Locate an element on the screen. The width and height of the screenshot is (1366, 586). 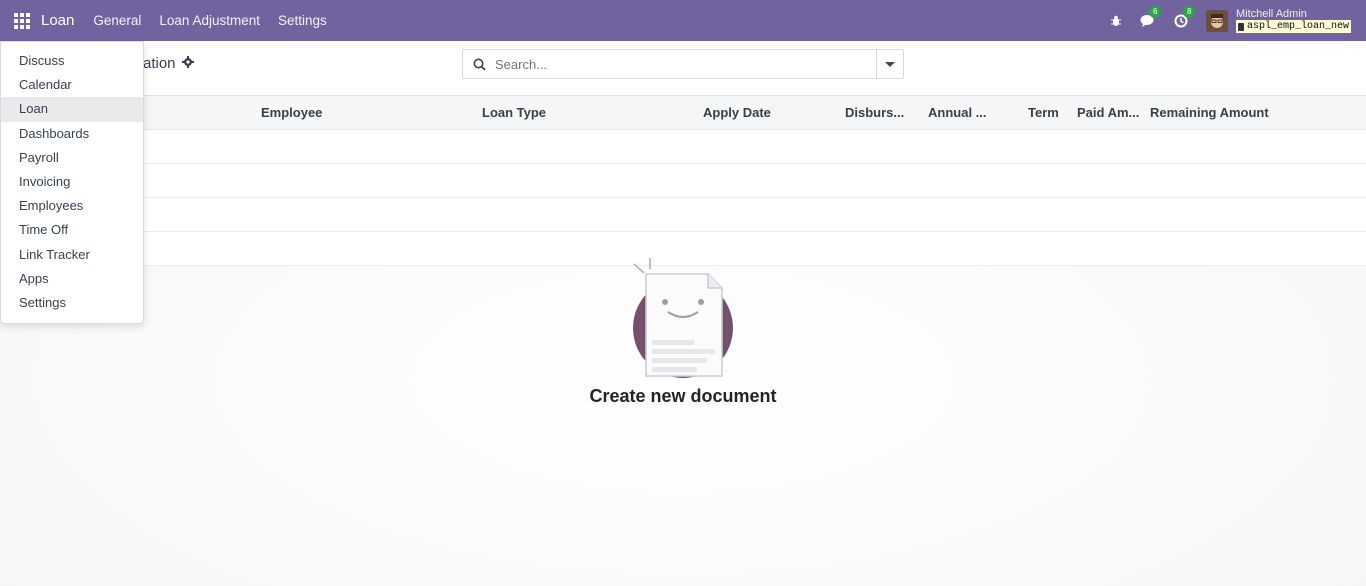
app-item-dashboards: Dashboards is located at coordinates (72, 134).